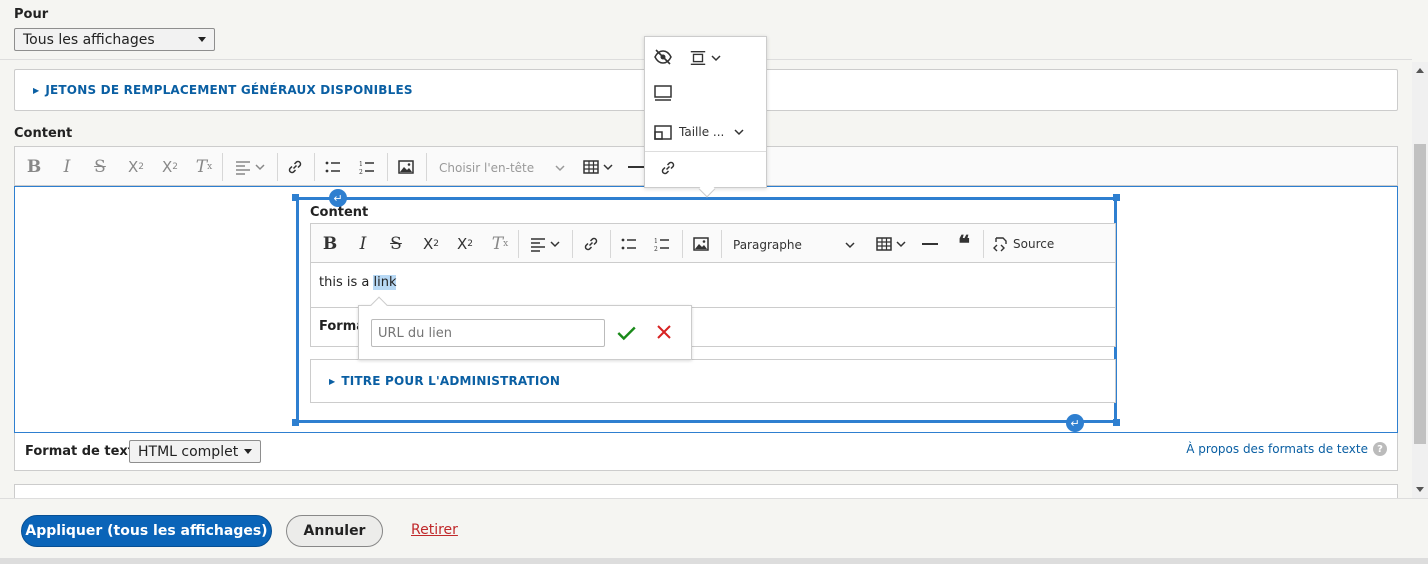 The height and width of the screenshot is (564, 1428). I want to click on bulleted-list-icon, so click(332, 167).